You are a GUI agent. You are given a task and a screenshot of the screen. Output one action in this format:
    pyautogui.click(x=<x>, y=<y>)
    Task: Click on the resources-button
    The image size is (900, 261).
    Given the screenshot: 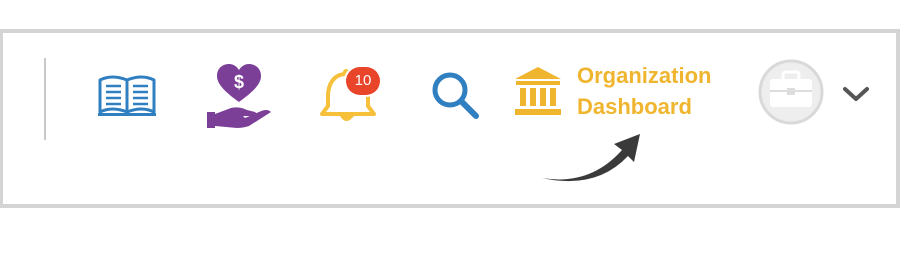 What is the action you would take?
    pyautogui.click(x=127, y=95)
    